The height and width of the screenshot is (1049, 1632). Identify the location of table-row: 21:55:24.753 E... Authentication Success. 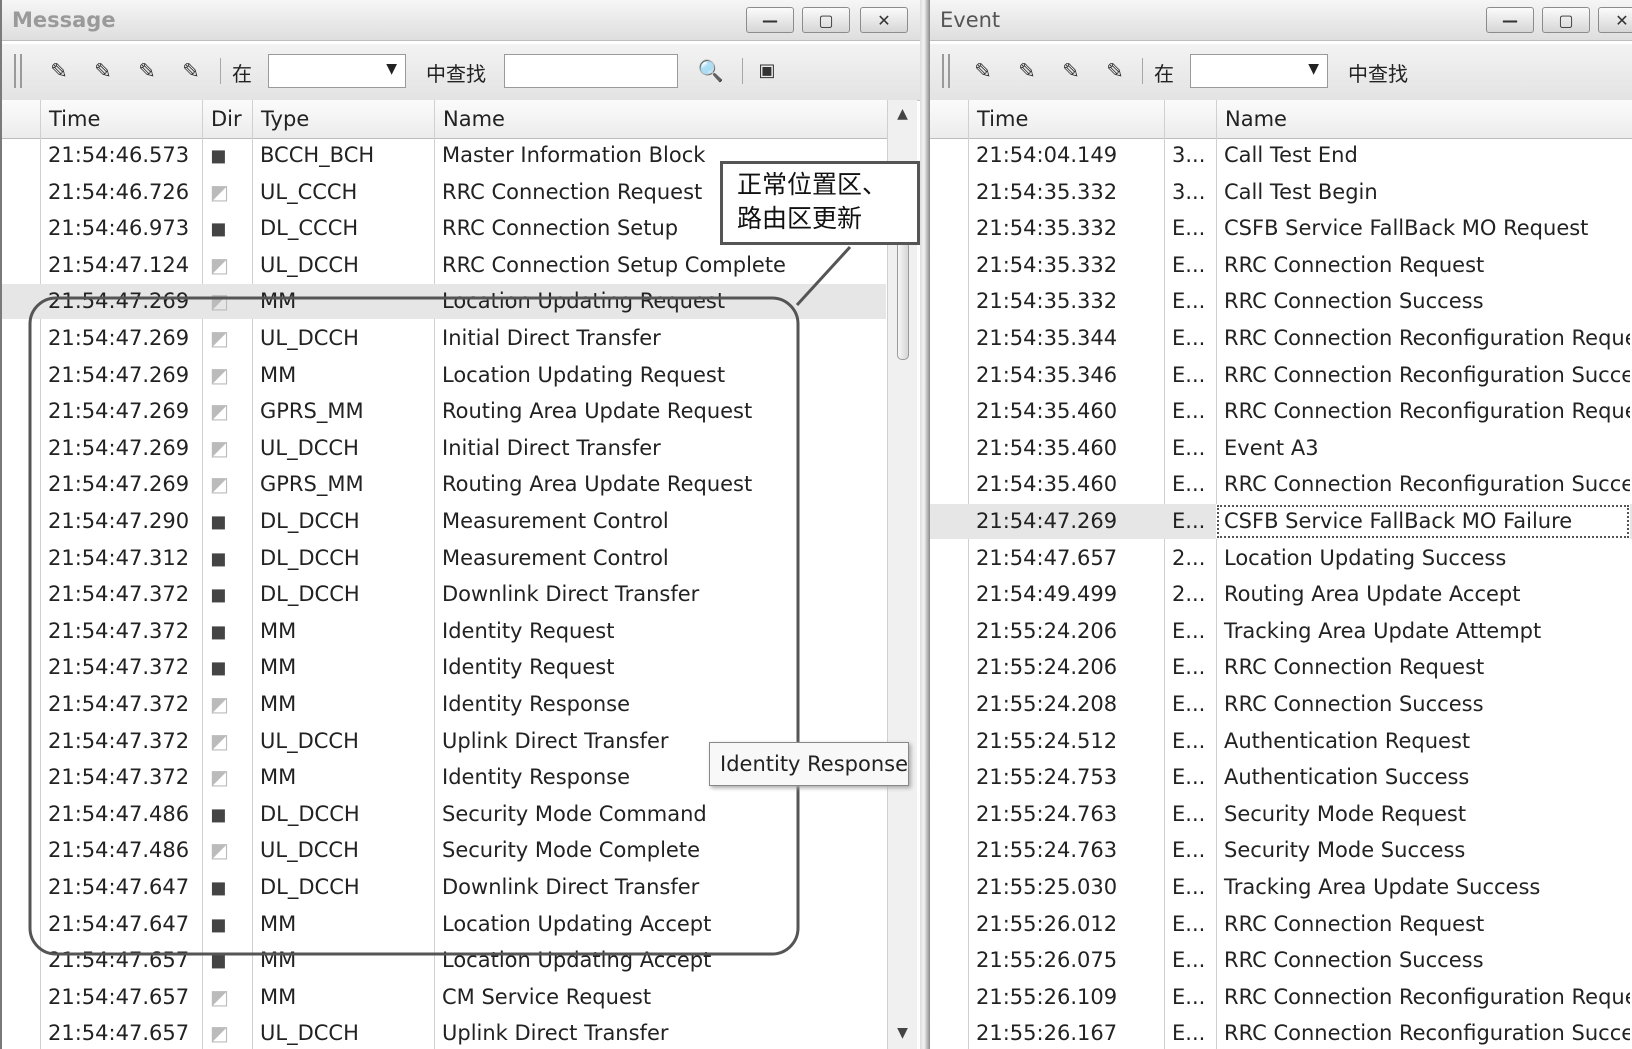
(1281, 777).